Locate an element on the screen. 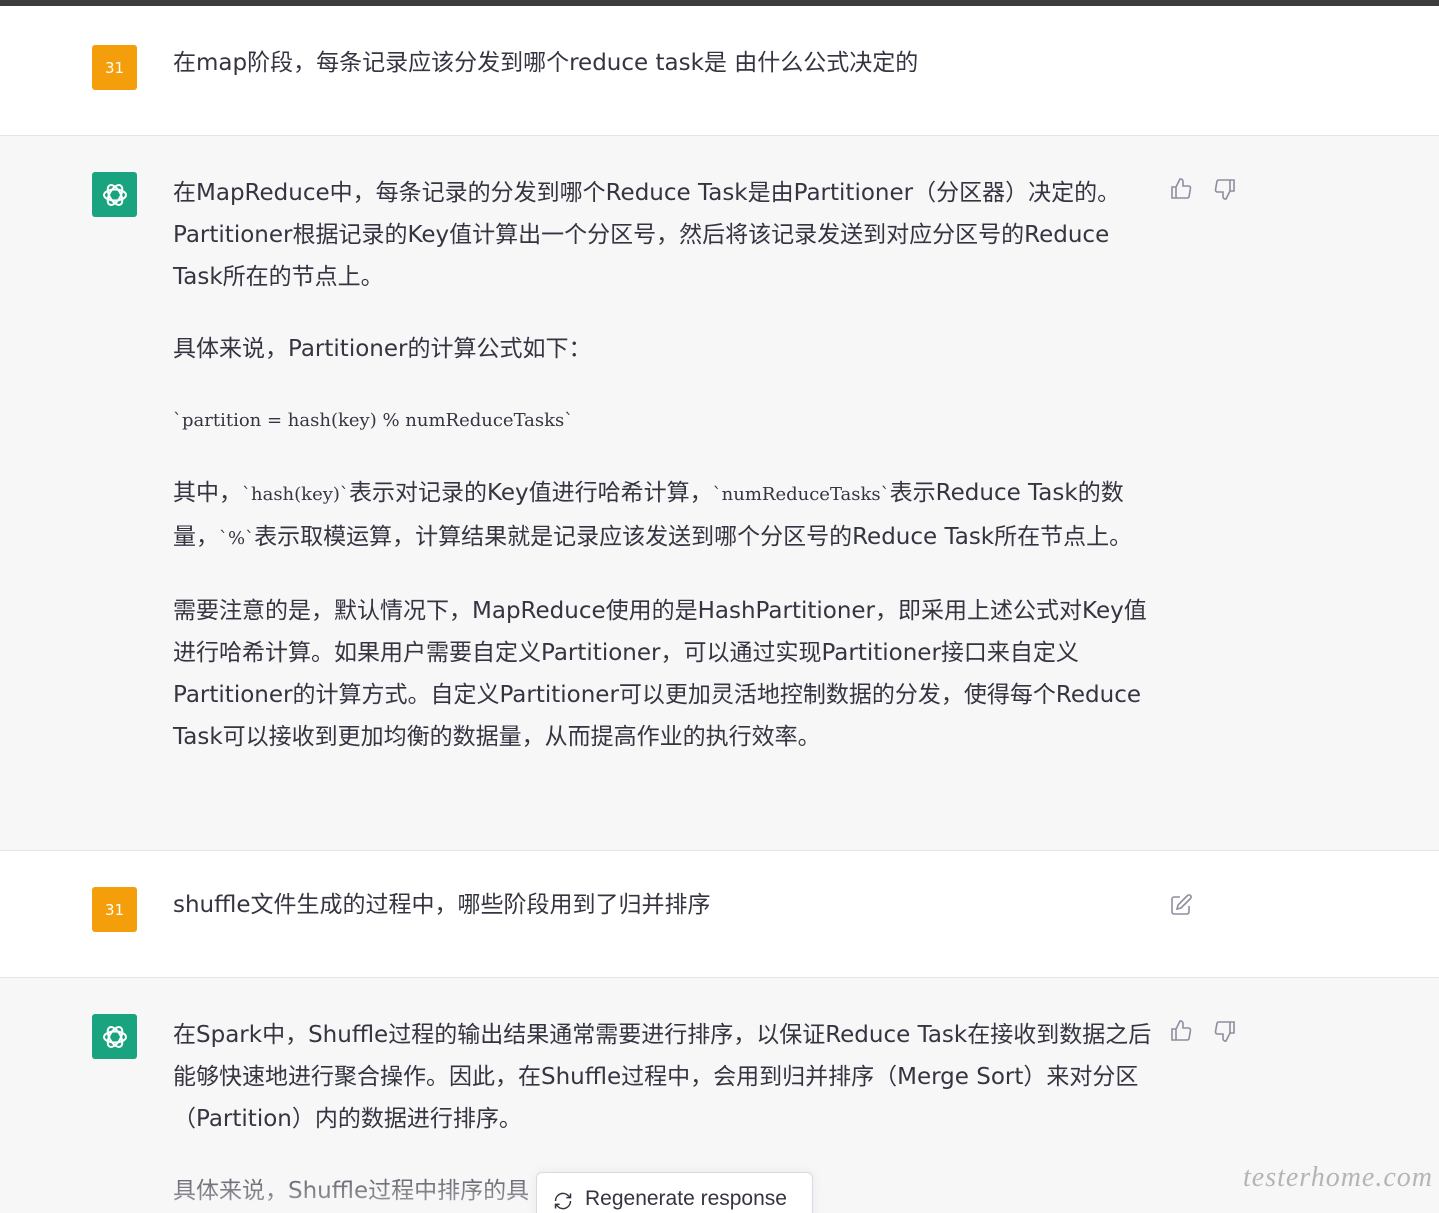 Image resolution: width=1439 pixels, height=1213 pixels. site-watermark: testerhome.com is located at coordinates (1338, 1177).